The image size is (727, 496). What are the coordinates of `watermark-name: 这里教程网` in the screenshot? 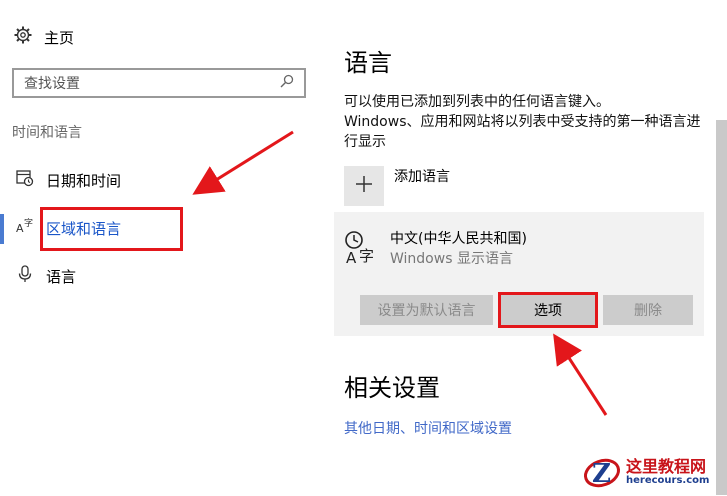 It's located at (666, 466).